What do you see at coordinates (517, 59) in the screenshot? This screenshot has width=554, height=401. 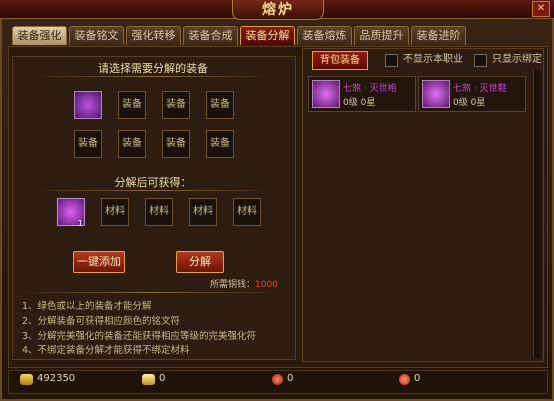 I see `checkbox-bound-label: 只显示绑定` at bounding box center [517, 59].